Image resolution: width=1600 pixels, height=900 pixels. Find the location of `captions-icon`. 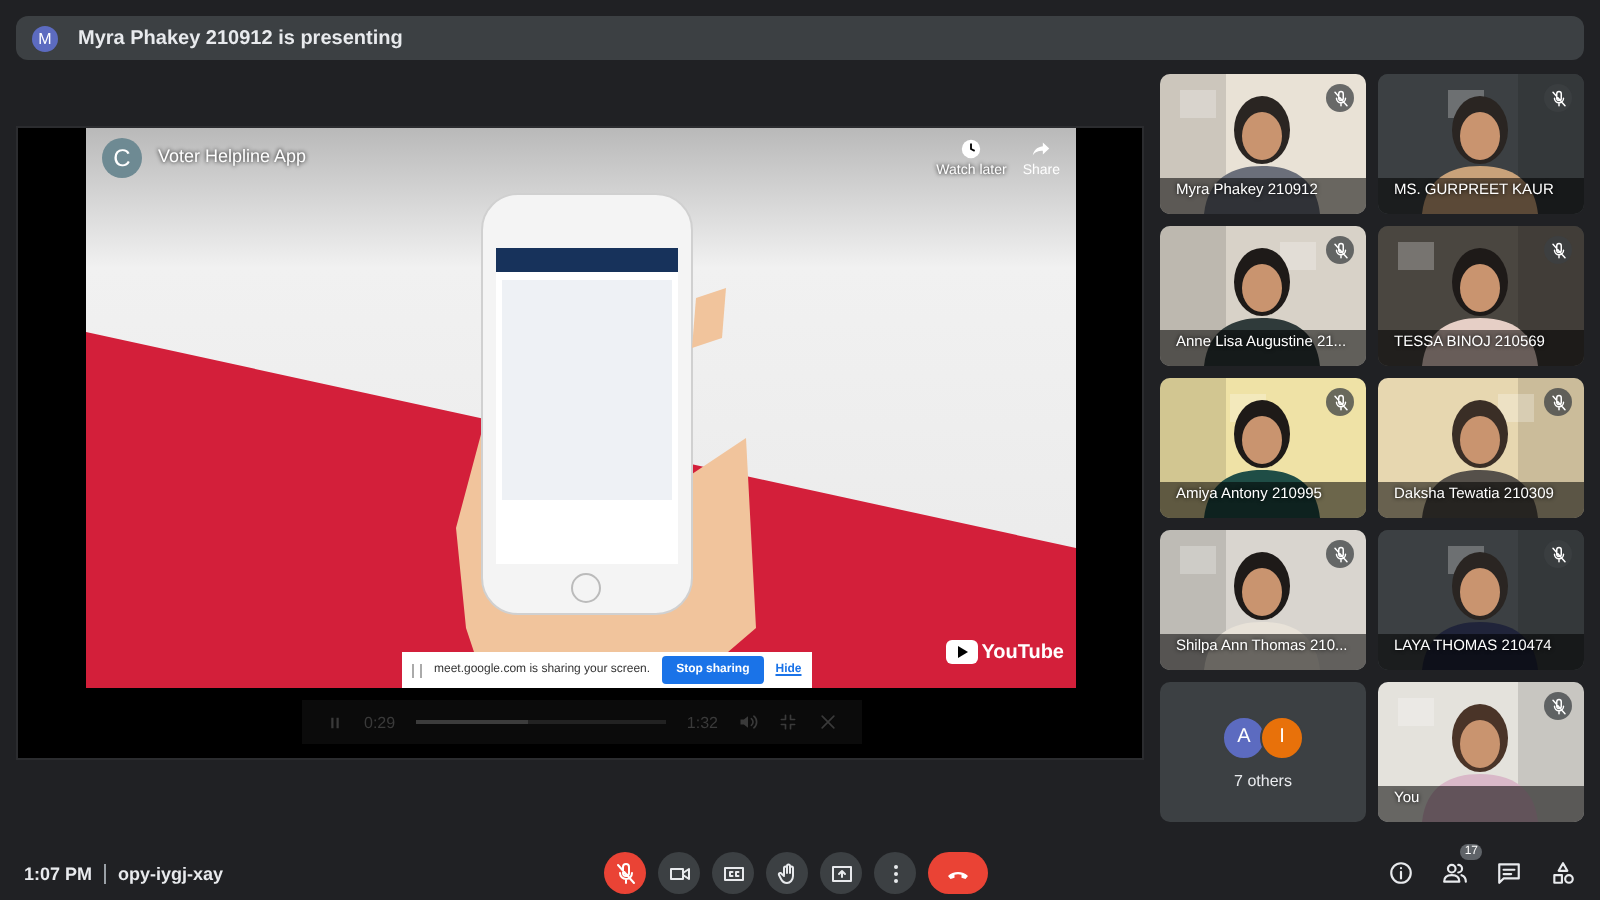

captions-icon is located at coordinates (733, 873).